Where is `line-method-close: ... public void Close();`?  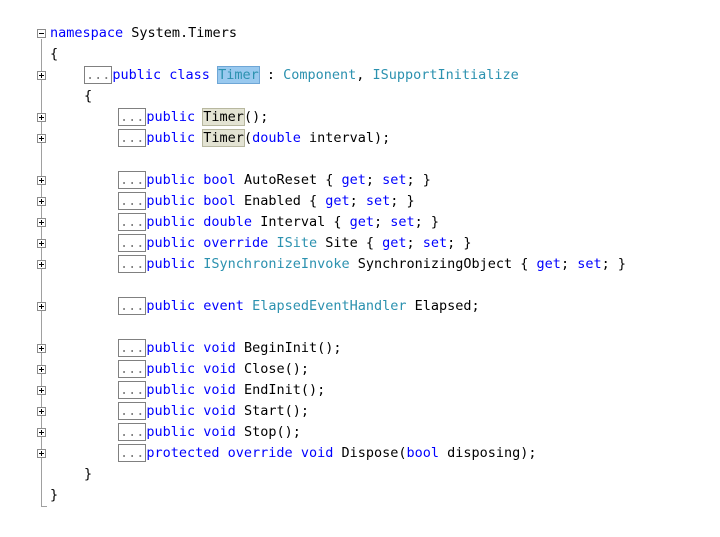 line-method-close: ... public void Close(); is located at coordinates (213, 369).